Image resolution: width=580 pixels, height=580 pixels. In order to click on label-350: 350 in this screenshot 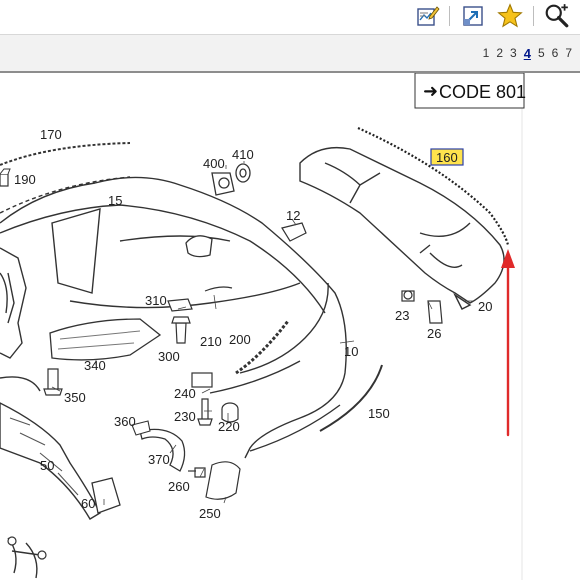, I will do `click(75, 397)`.